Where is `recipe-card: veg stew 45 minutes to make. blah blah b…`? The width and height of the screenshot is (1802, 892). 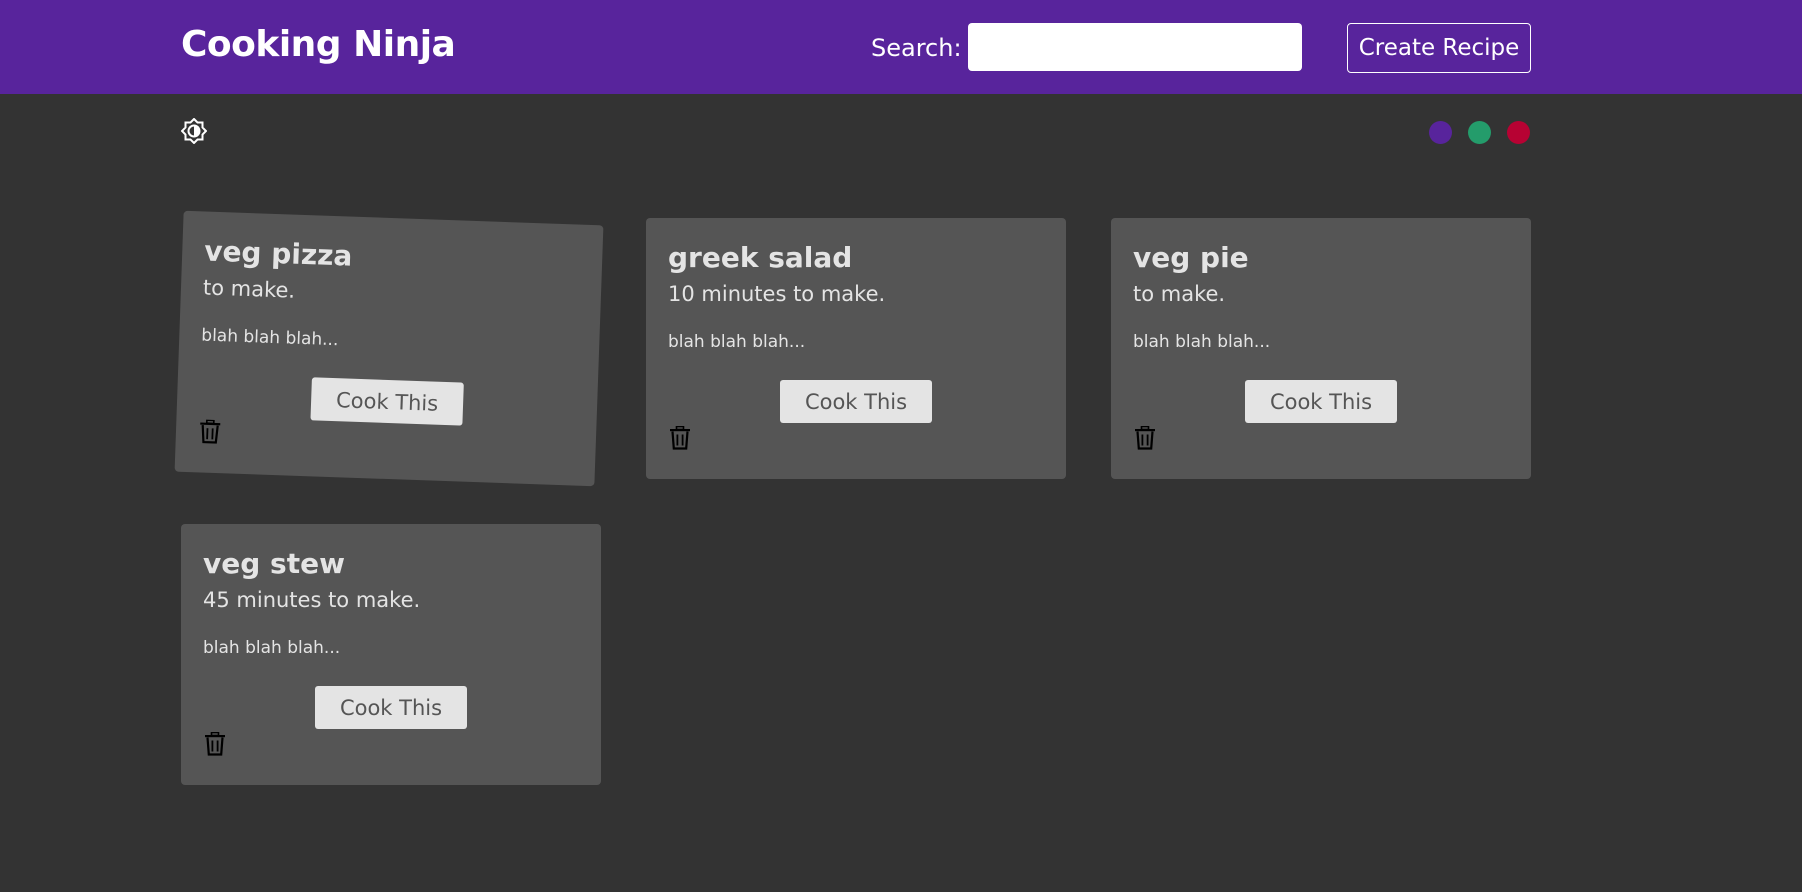
recipe-card: veg stew 45 minutes to make. blah blah b… is located at coordinates (391, 654).